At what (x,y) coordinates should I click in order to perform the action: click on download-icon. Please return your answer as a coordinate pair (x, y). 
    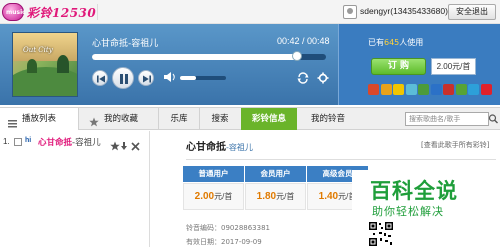
    Looking at the image, I should click on (124, 146).